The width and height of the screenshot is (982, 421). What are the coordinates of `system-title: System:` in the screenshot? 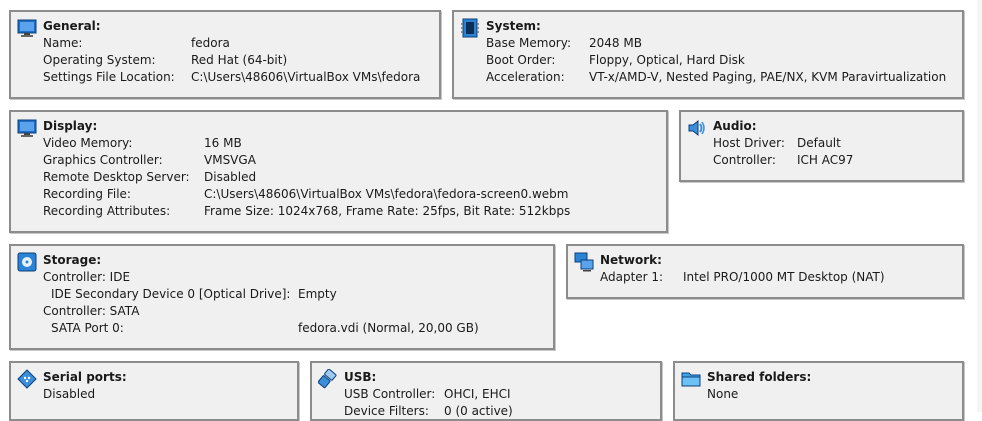 It's located at (513, 26).